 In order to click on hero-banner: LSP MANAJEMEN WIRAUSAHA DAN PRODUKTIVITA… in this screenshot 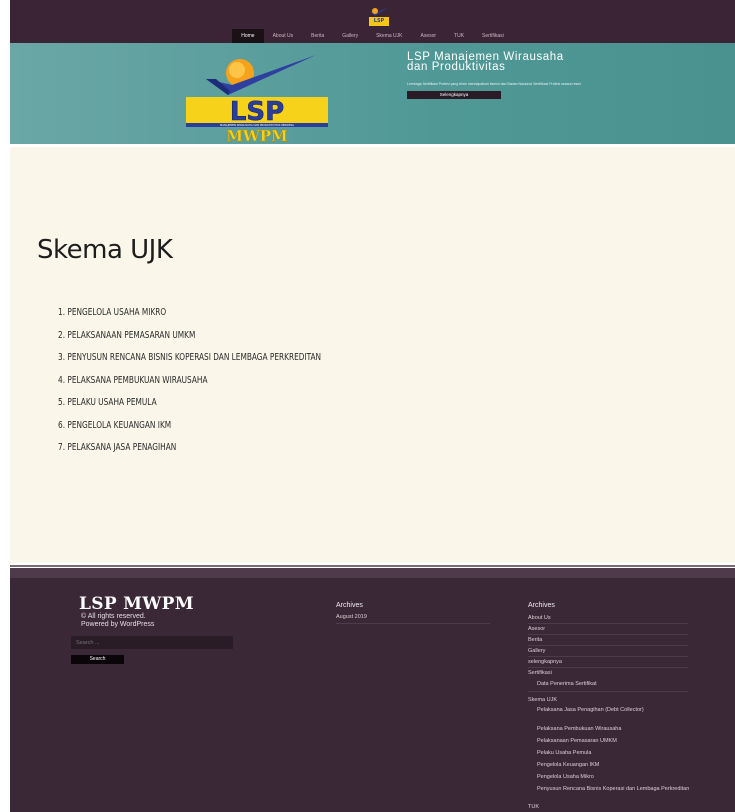, I will do `click(372, 93)`.